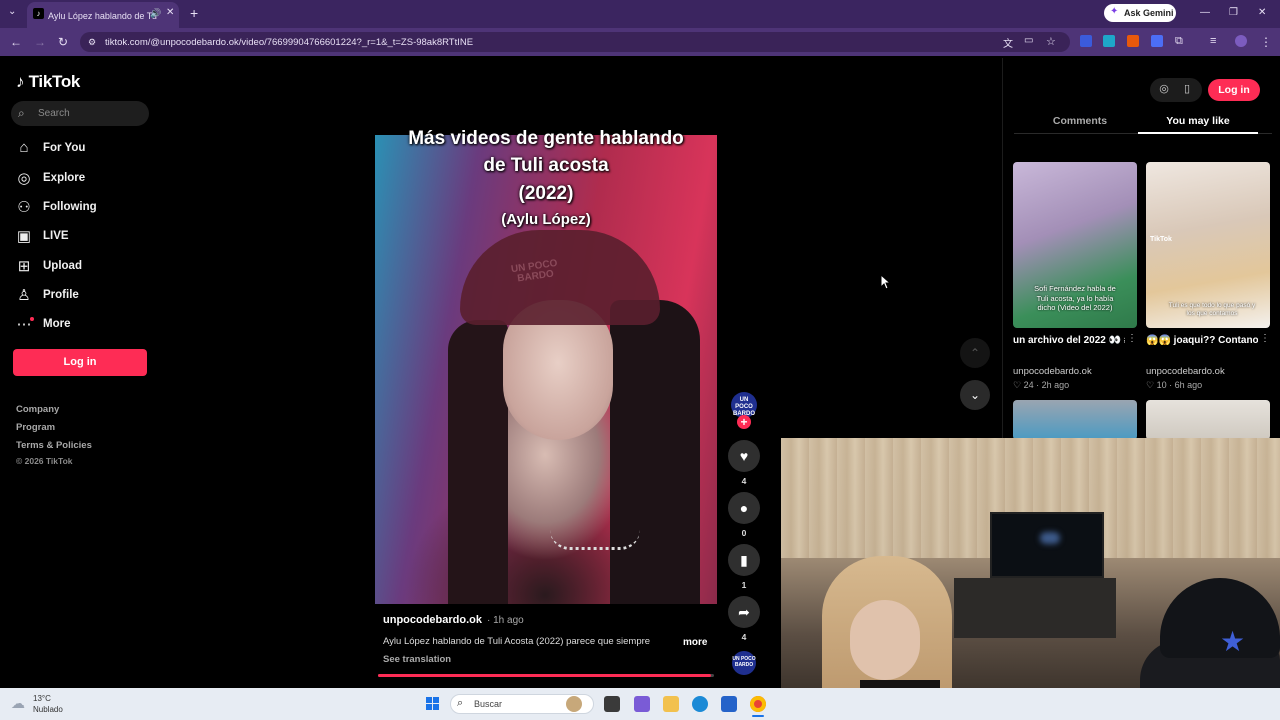 The image size is (1280, 720). I want to click on search-placeholder: Search, so click(54, 113).